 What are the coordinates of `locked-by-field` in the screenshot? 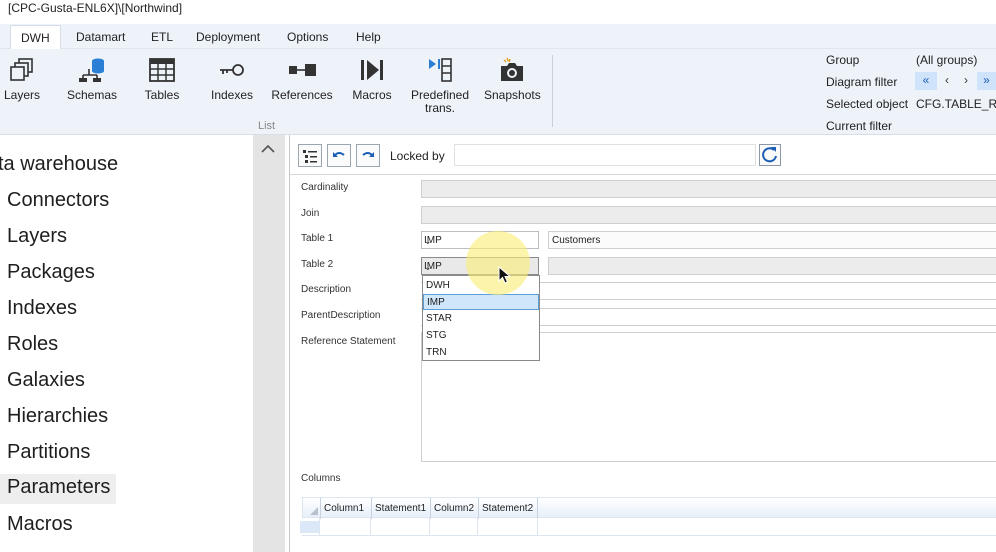 It's located at (605, 155).